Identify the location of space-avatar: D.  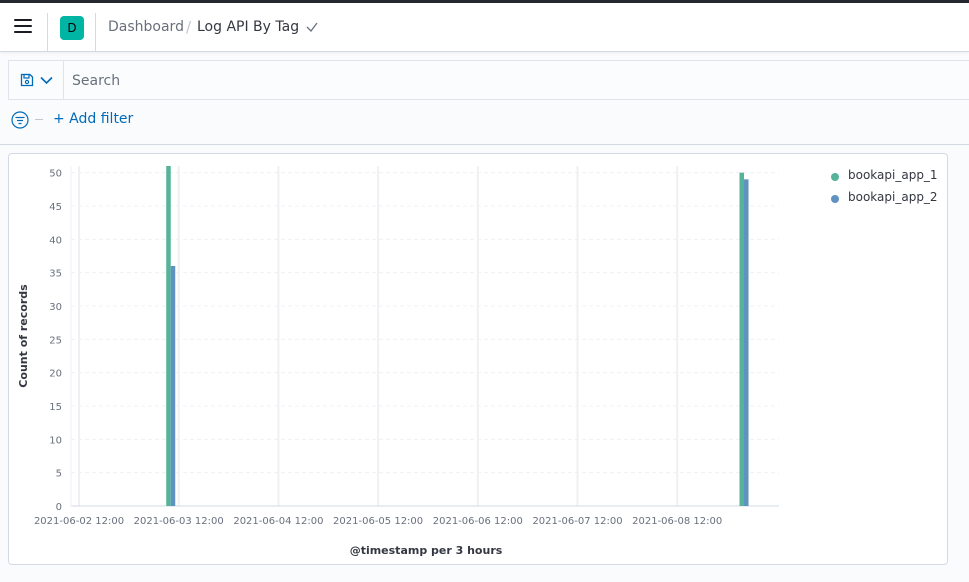
(72, 28).